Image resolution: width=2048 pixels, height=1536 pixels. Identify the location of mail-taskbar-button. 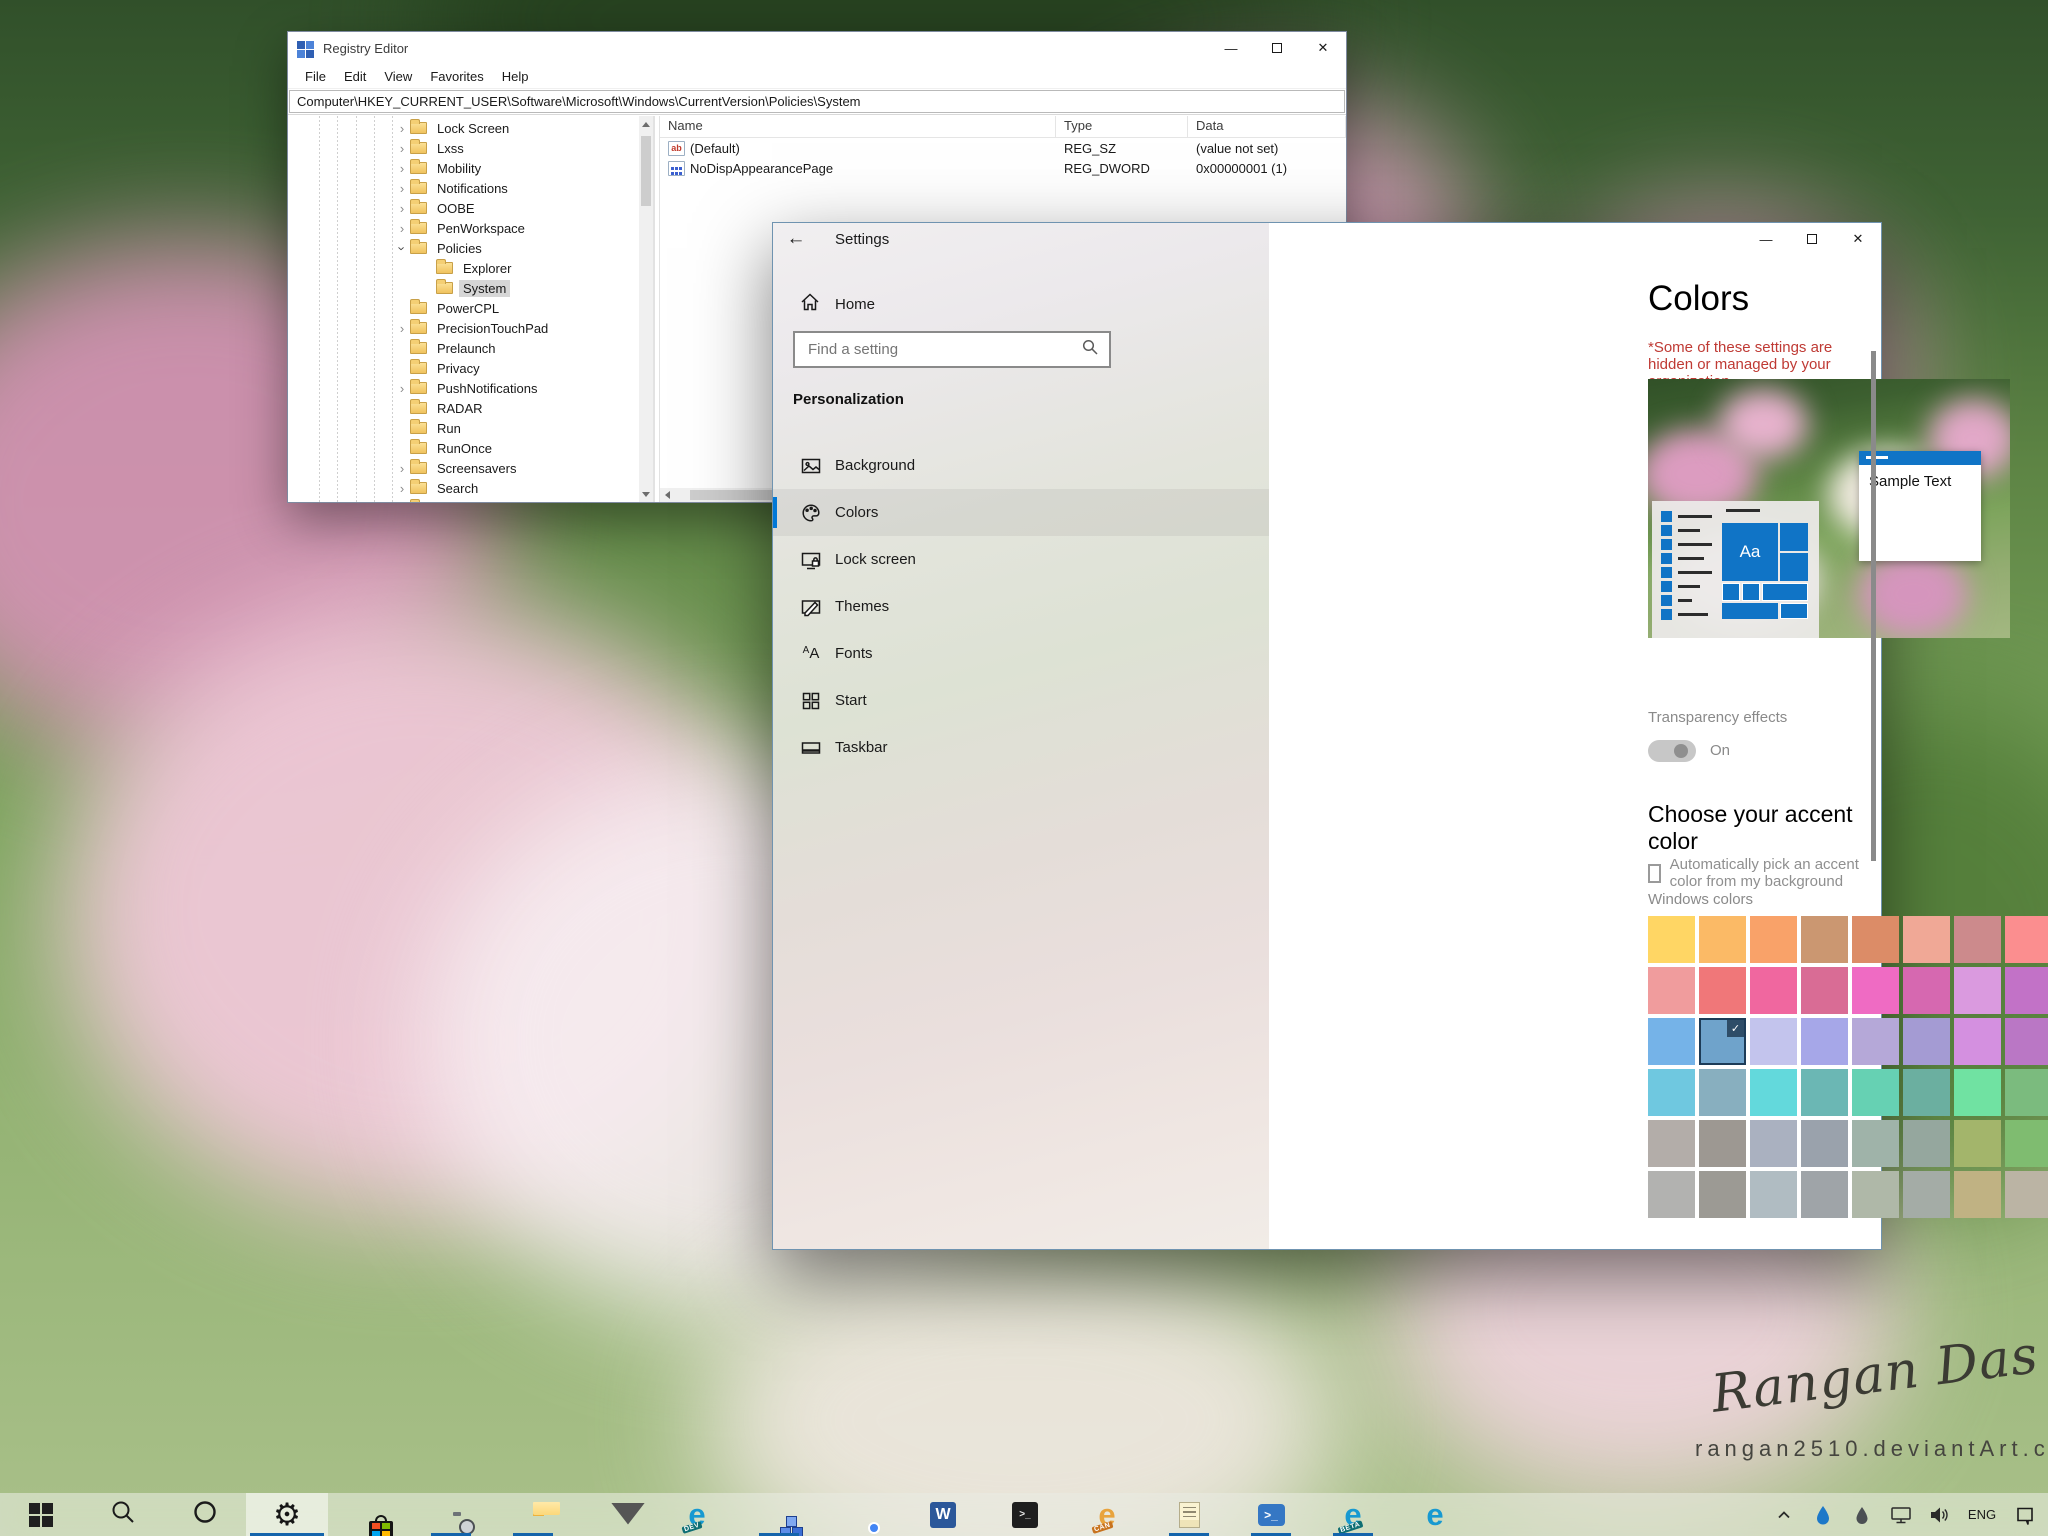
(615, 1514).